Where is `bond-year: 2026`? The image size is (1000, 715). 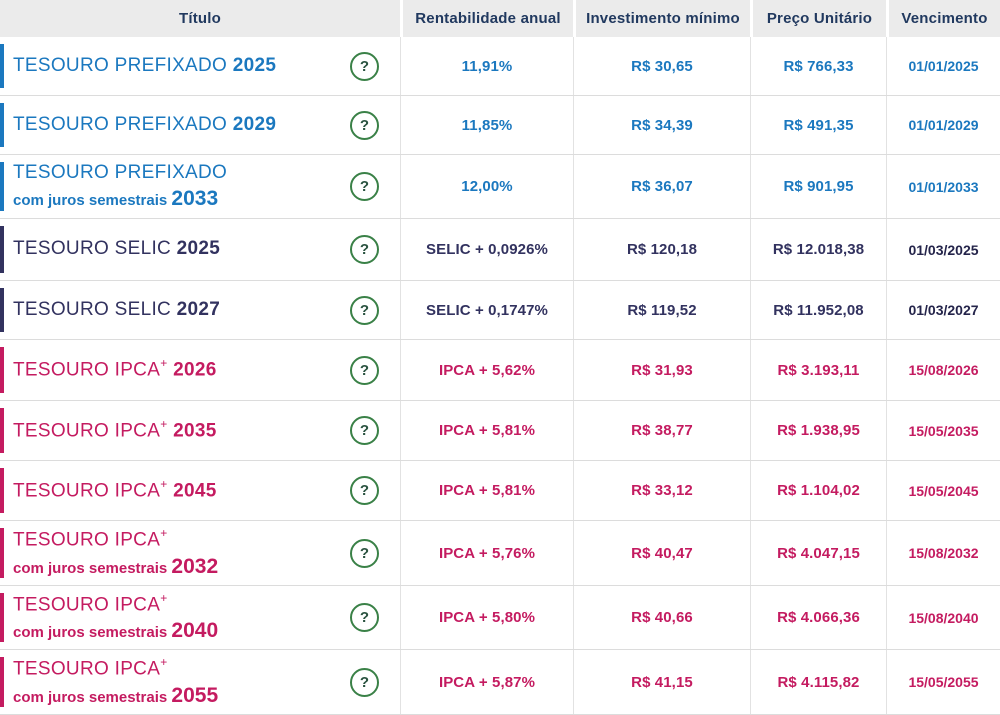 bond-year: 2026 is located at coordinates (195, 370).